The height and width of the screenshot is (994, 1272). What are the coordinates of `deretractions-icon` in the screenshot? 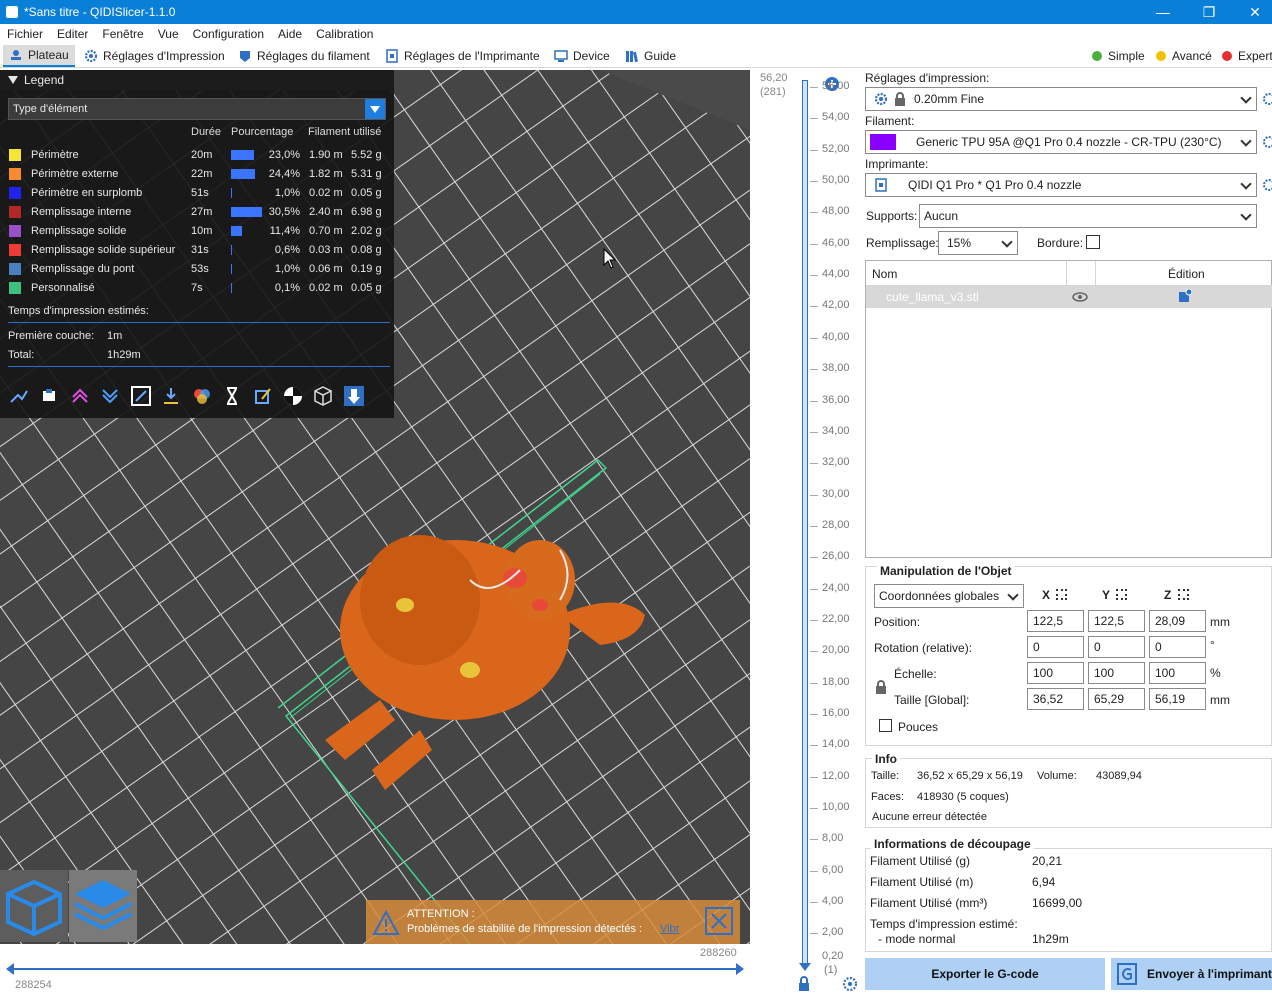 It's located at (110, 396).